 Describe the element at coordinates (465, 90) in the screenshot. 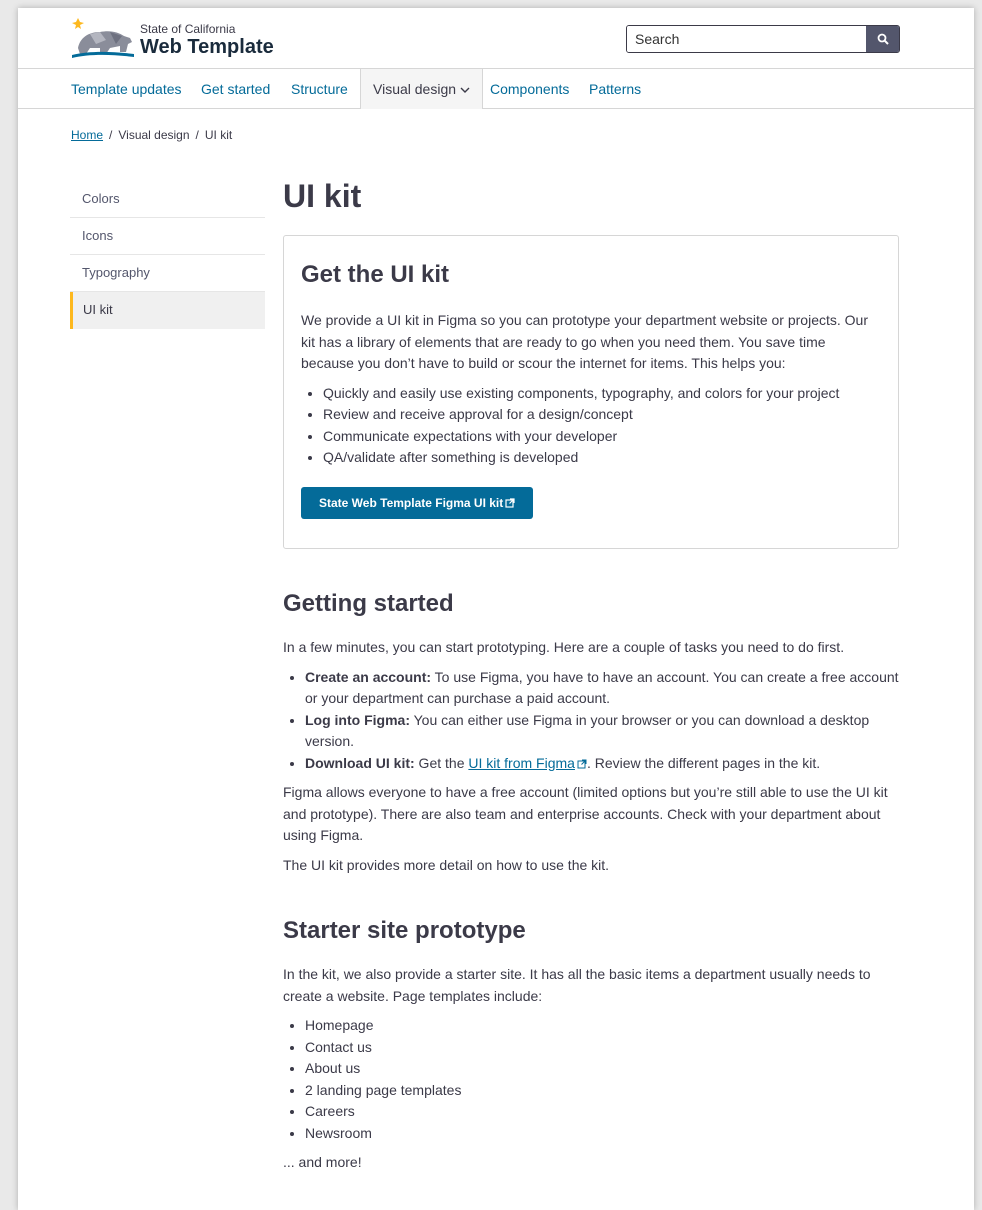

I see `chevron-down-icon` at that location.